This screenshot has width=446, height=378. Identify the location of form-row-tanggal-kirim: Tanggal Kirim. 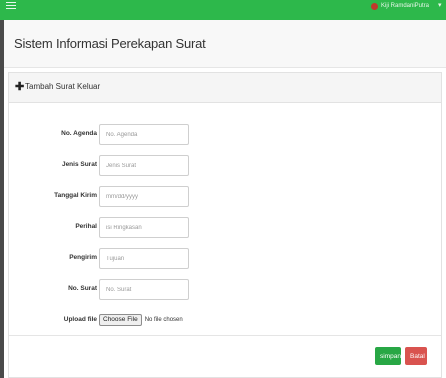
(225, 197).